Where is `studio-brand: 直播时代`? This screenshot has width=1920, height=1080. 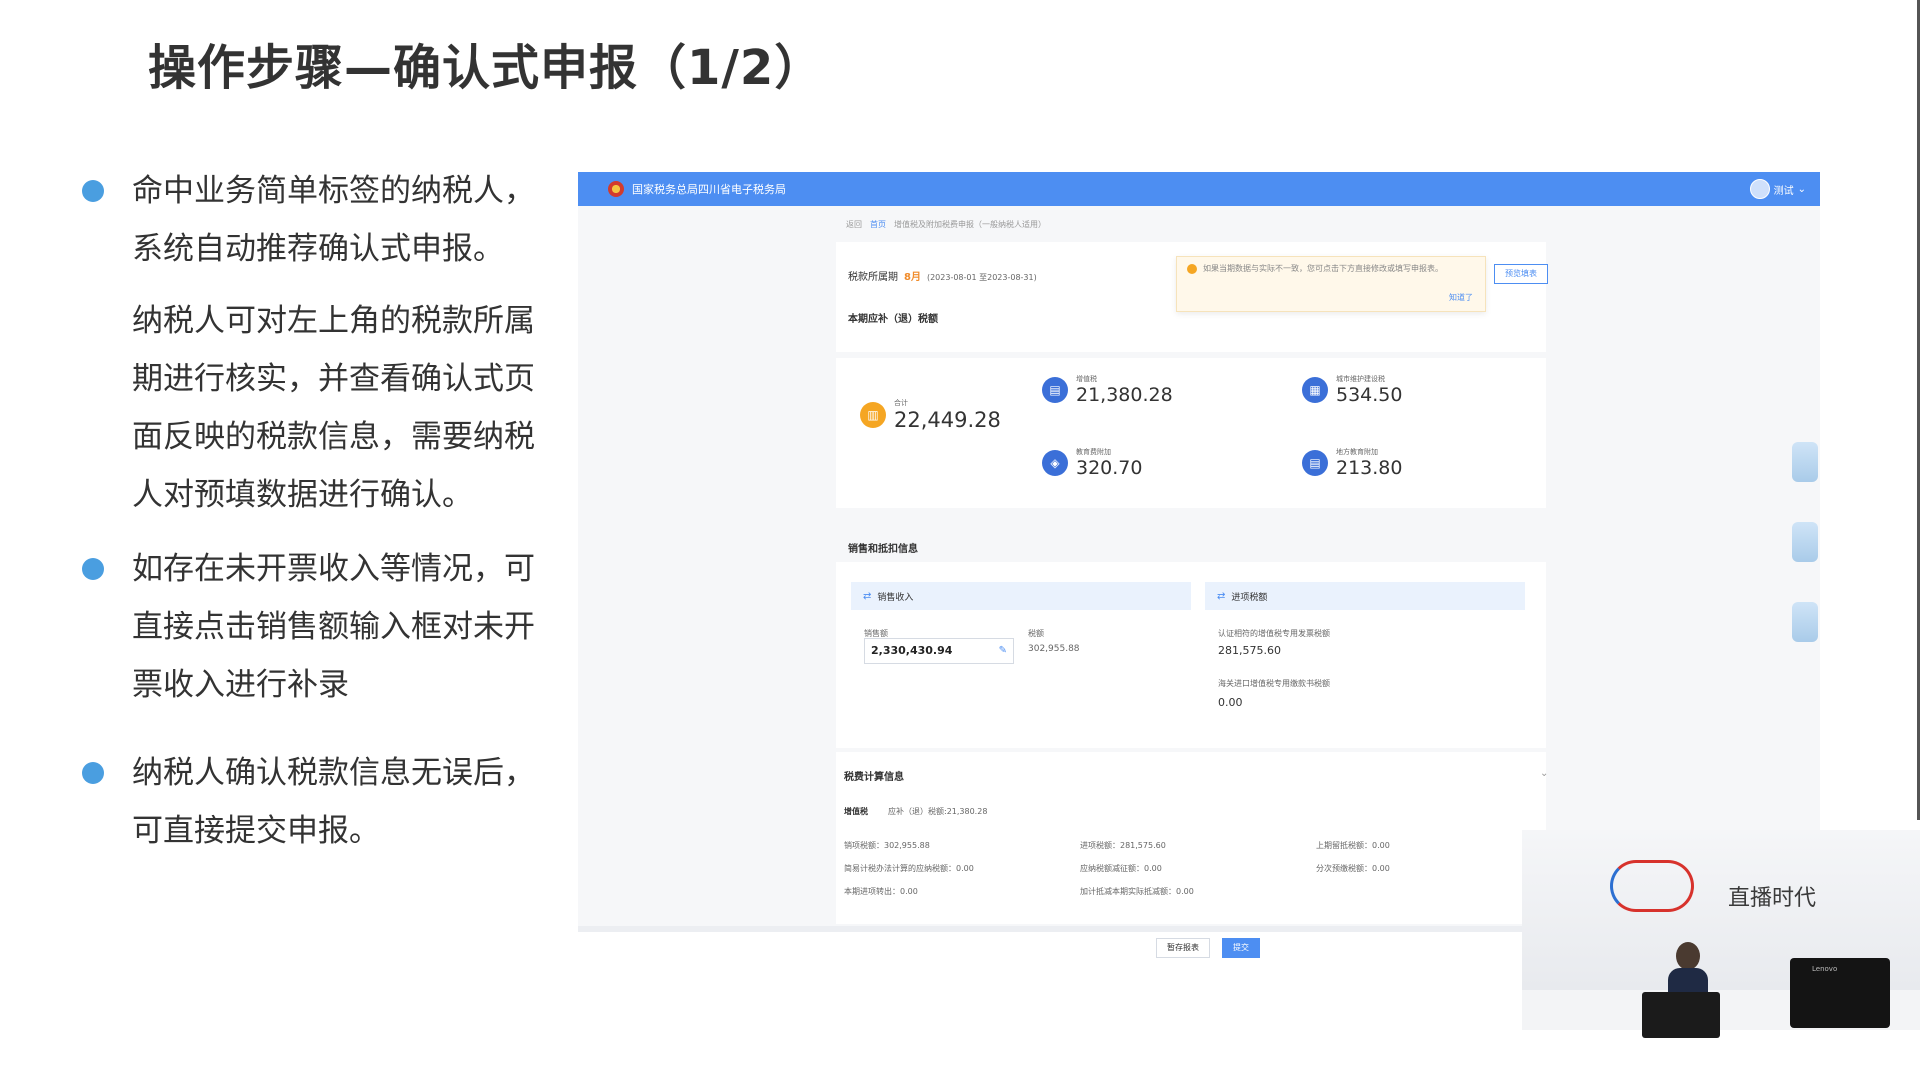 studio-brand: 直播时代 is located at coordinates (1772, 898).